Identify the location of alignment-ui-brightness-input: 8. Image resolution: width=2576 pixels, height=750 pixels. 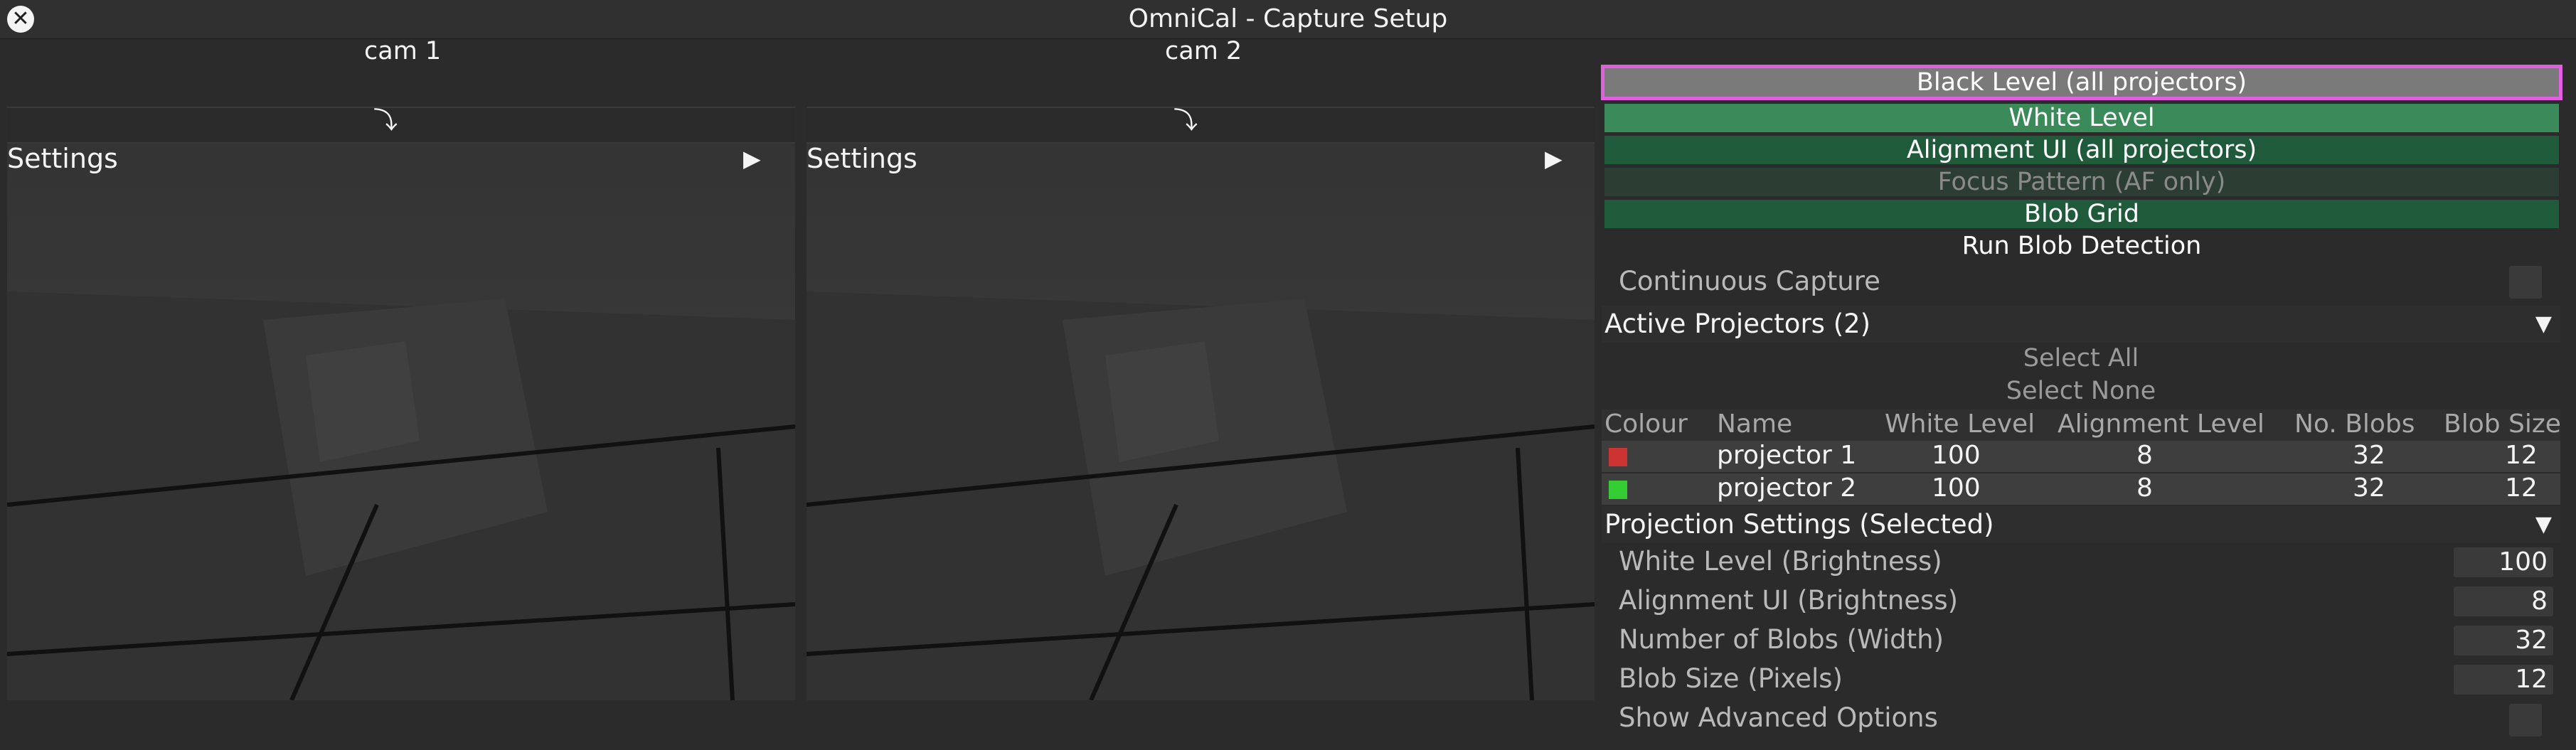
(2503, 601).